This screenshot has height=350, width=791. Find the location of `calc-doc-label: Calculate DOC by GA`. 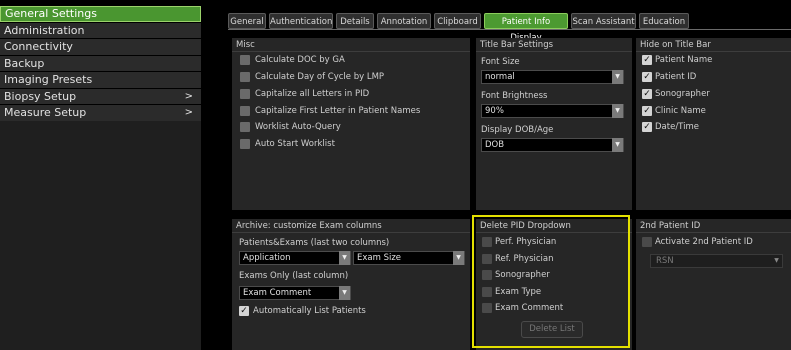

calc-doc-label: Calculate DOC by GA is located at coordinates (300, 60).